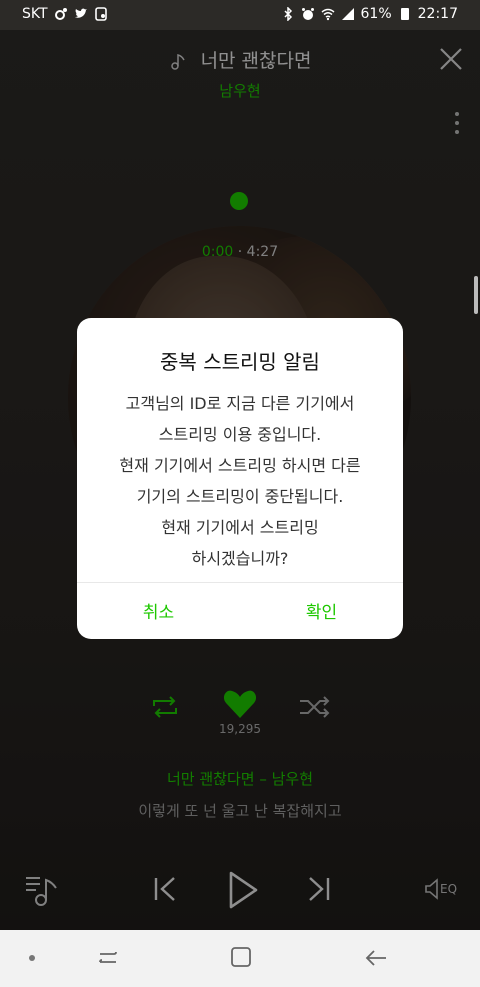 The width and height of the screenshot is (480, 987). What do you see at coordinates (240, 527) in the screenshot?
I see `dialog-line: 현재 기기에서 스트리밍` at bounding box center [240, 527].